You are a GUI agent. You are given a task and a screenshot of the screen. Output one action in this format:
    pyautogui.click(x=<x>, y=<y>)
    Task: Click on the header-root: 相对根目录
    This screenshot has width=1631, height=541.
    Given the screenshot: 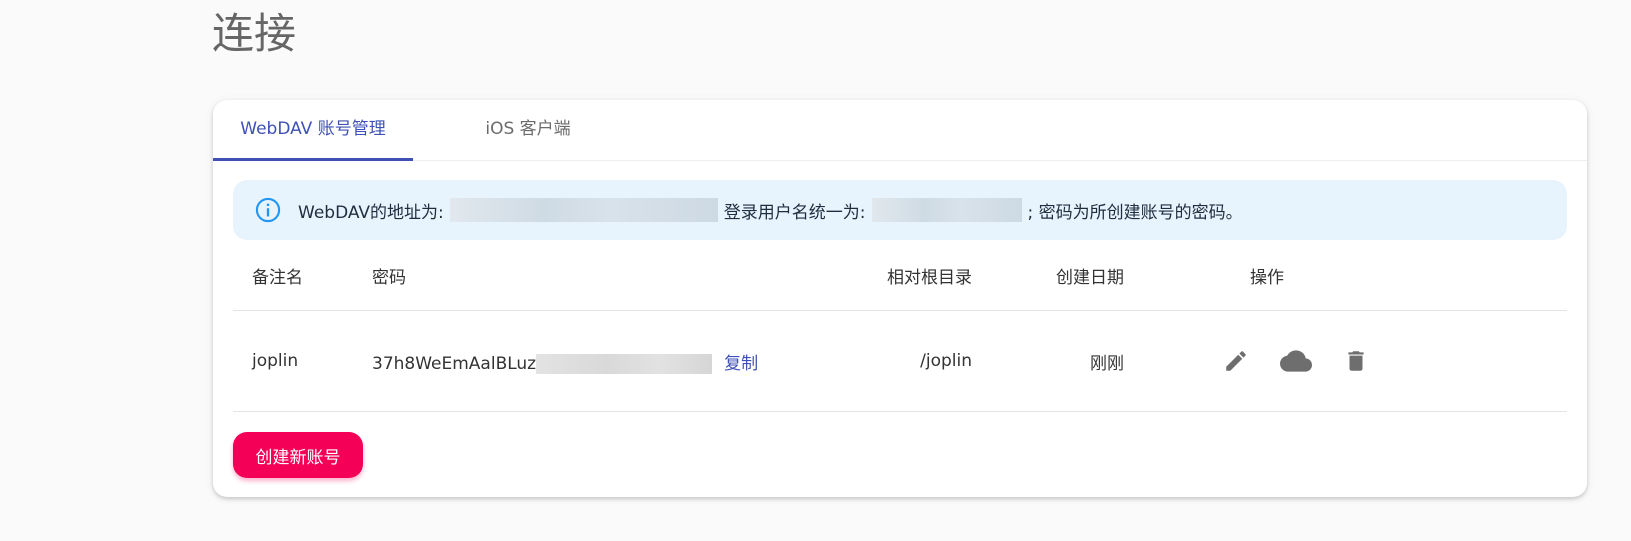 What is the action you would take?
    pyautogui.click(x=892, y=275)
    